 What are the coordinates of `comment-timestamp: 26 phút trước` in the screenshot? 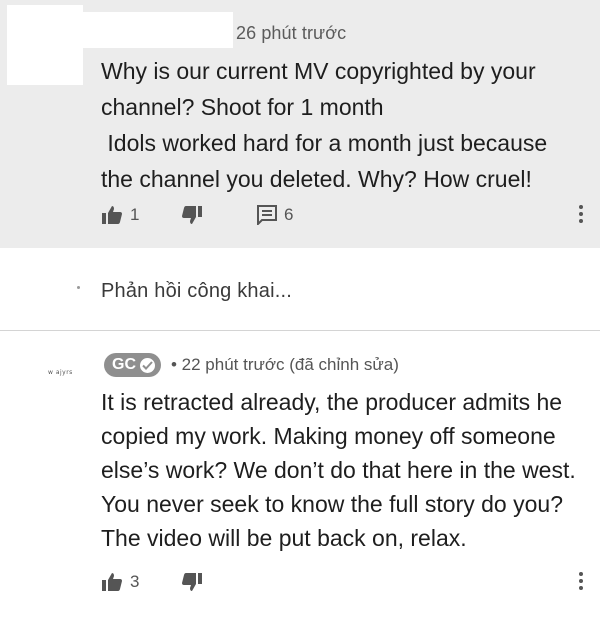 It's located at (291, 33).